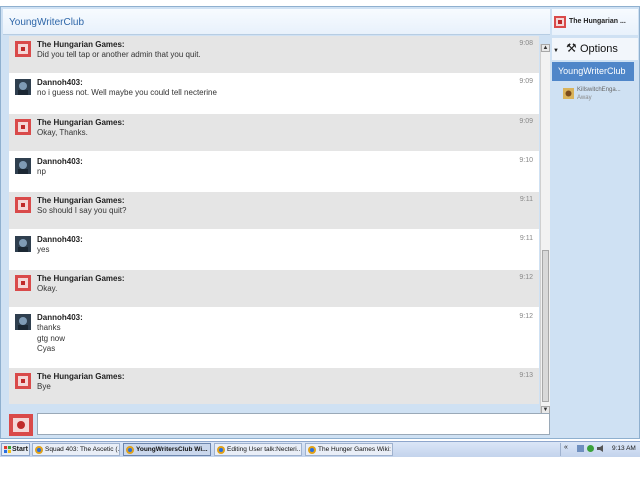 The image size is (640, 480). Describe the element at coordinates (51, 338) in the screenshot. I see `message-text: gtg now` at that location.